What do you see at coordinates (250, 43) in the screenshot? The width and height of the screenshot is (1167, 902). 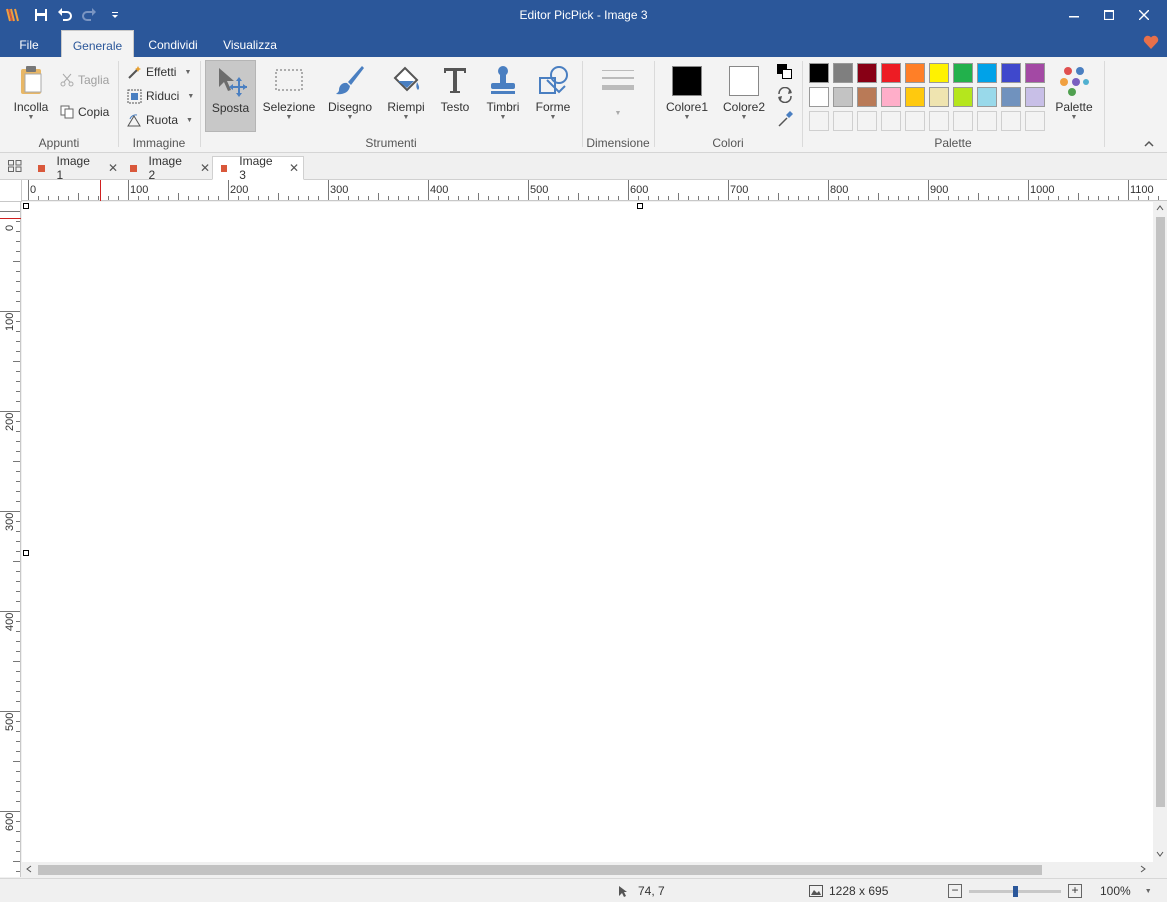 I see `tab-visualizza: Visualizza` at bounding box center [250, 43].